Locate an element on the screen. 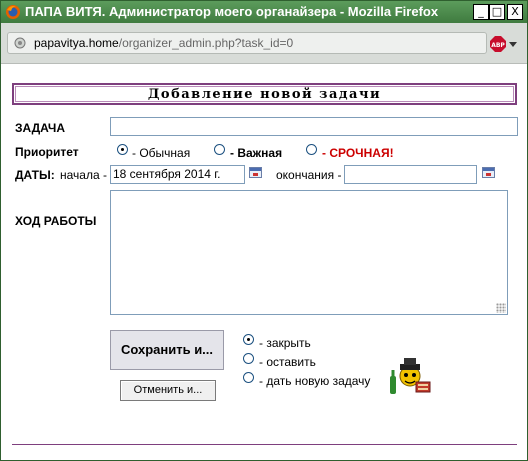 Image resolution: width=528 pixels, height=461 pixels. end-date-label: окончания - is located at coordinates (309, 175).